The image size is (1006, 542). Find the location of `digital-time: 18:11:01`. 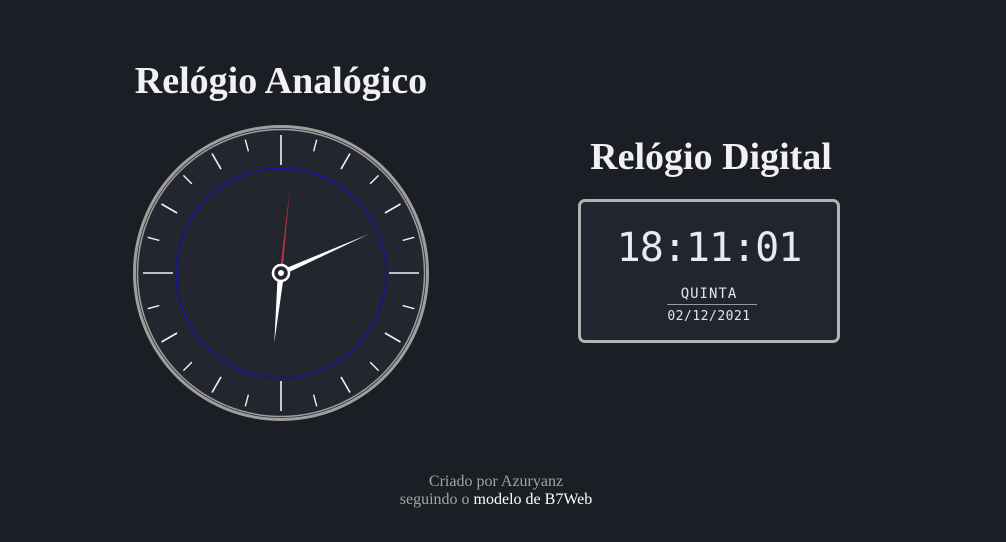

digital-time: 18:11:01 is located at coordinates (709, 248).